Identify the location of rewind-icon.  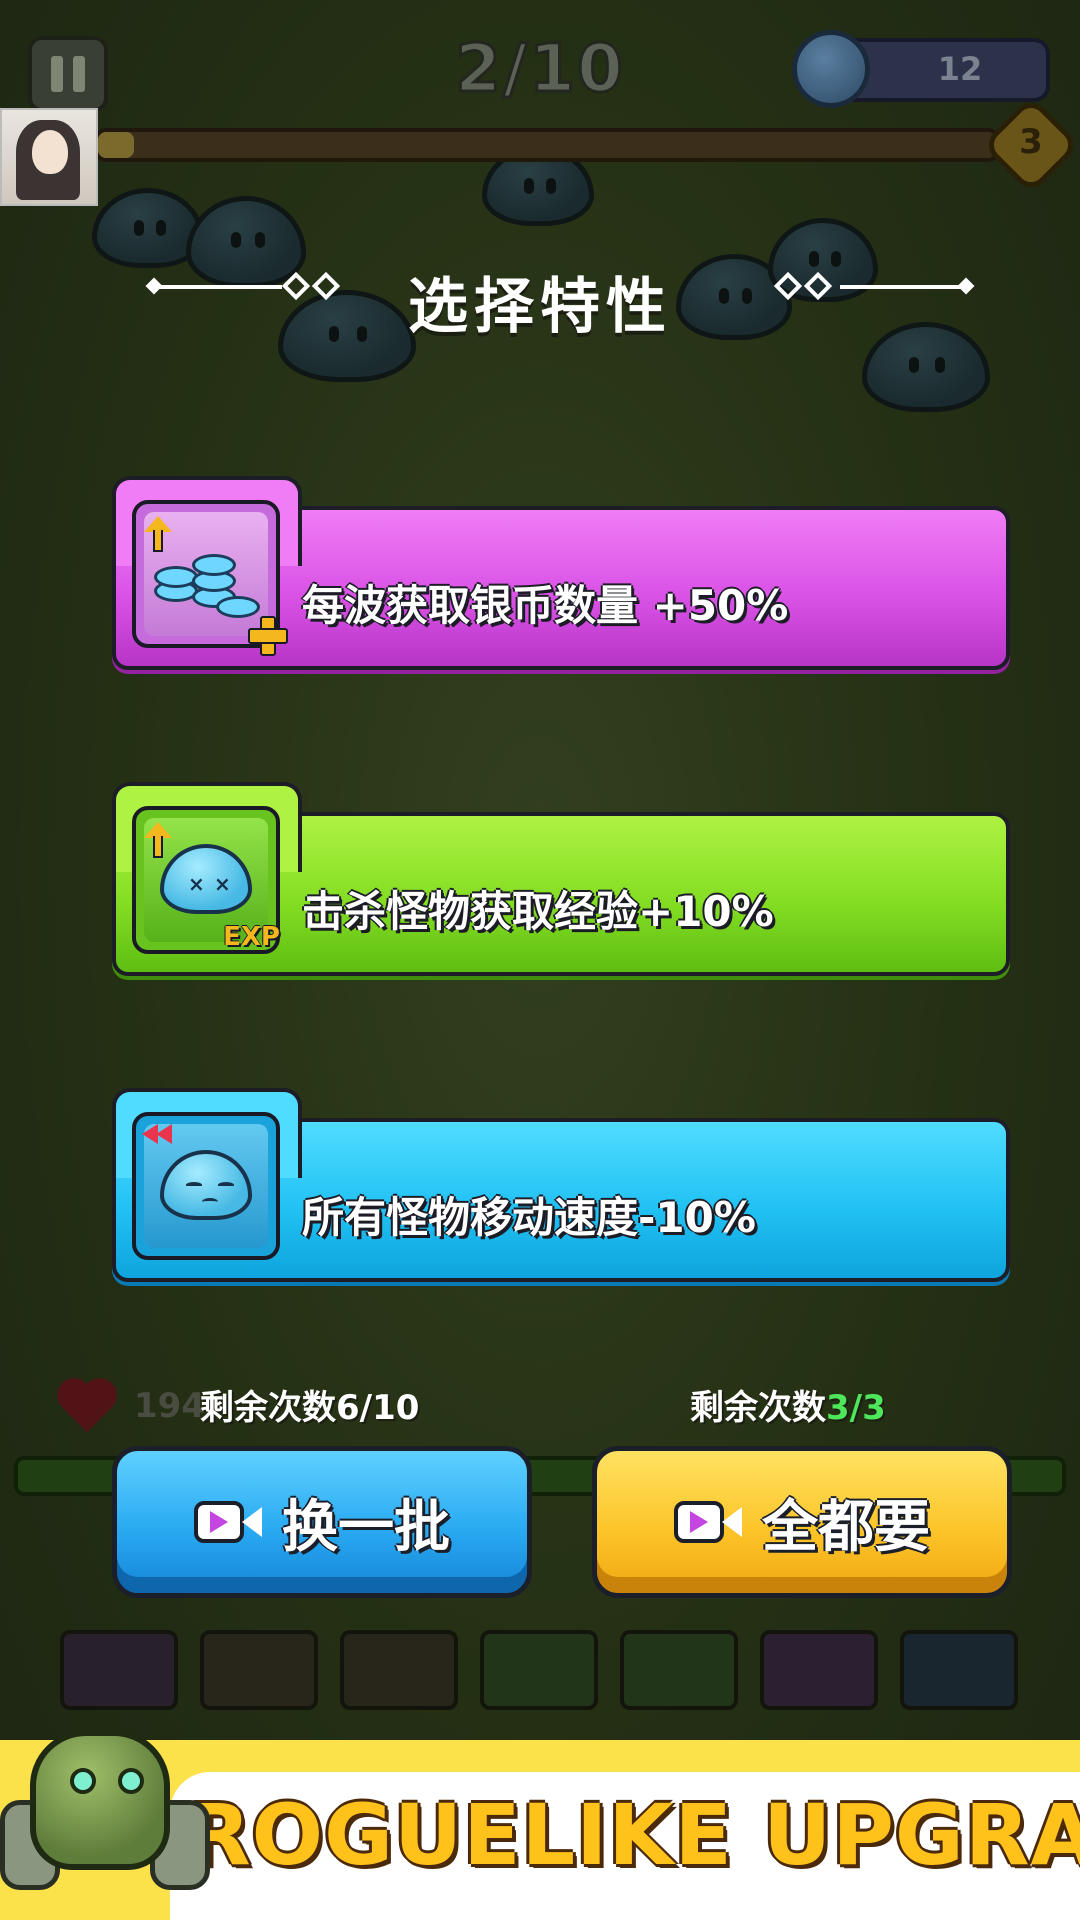
(160, 1134).